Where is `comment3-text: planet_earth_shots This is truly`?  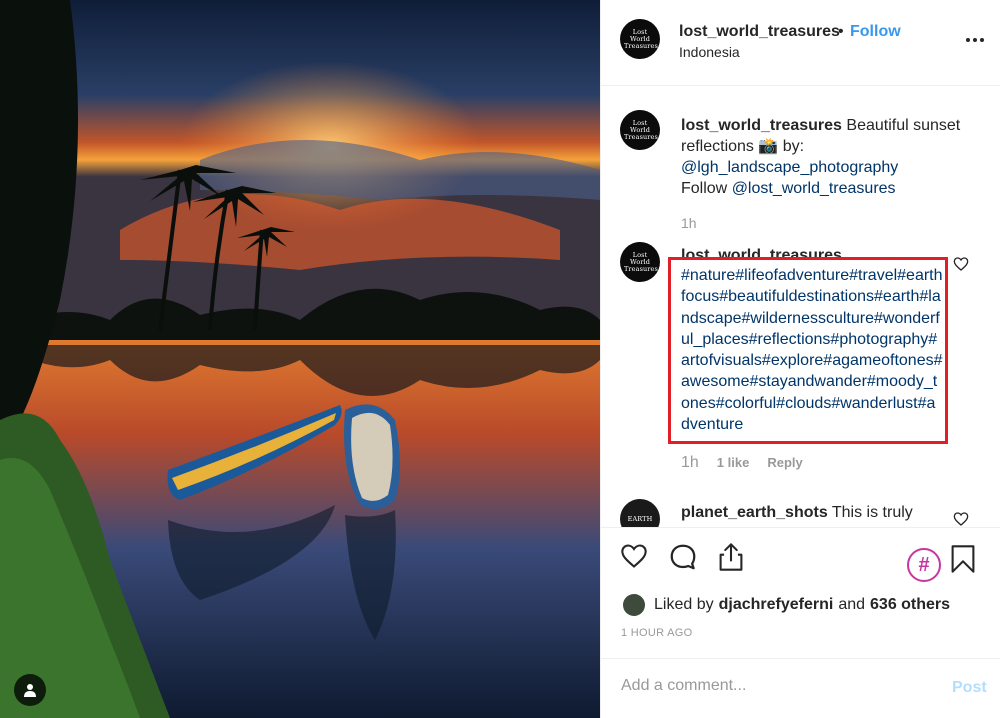 comment3-text: planet_earth_shots This is truly is located at coordinates (797, 513).